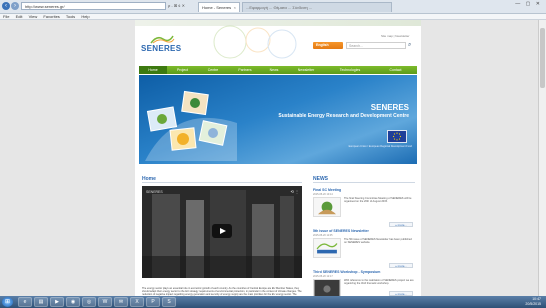 Image resolution: width=546 pixels, height=308 pixels. I want to click on logo-swirl-icon, so click(162, 39).